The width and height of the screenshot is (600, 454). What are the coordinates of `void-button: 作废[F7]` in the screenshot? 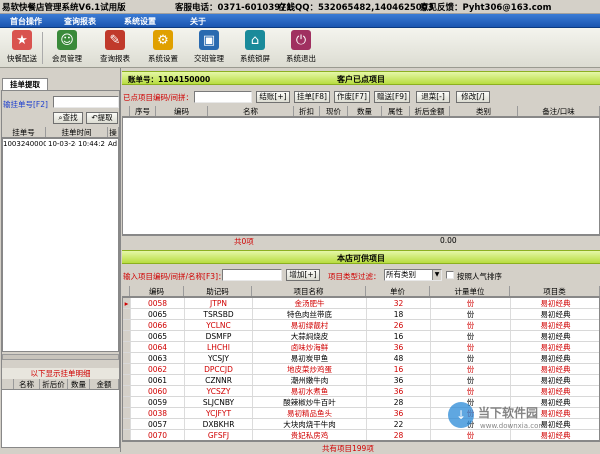 It's located at (352, 97).